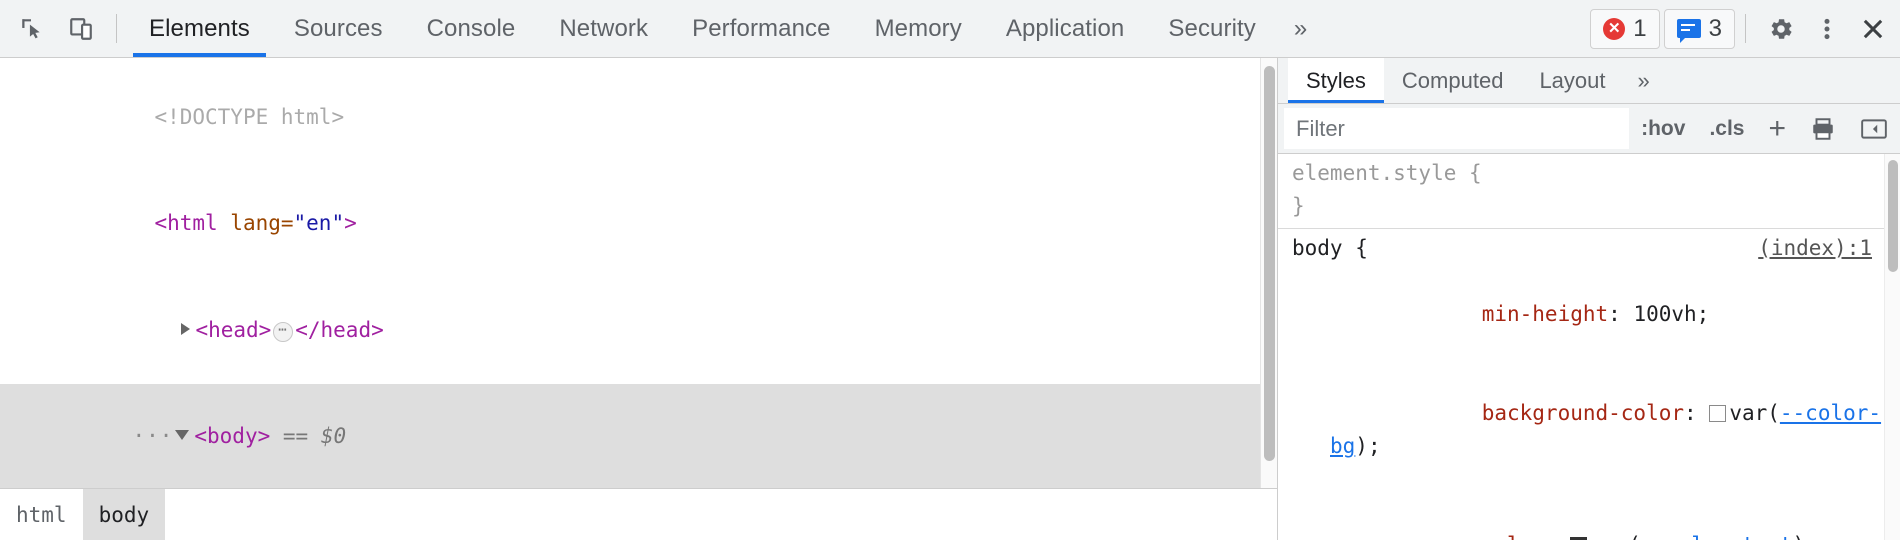 Image resolution: width=1900 pixels, height=540 pixels. I want to click on head-collapsed-ellipsis-icon: ⋯, so click(283, 331).